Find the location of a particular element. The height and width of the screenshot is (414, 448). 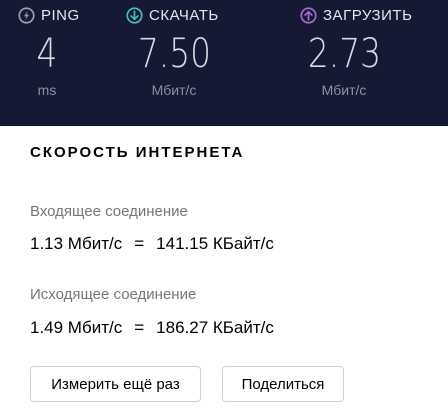

ping-unit: ms is located at coordinates (47, 90).